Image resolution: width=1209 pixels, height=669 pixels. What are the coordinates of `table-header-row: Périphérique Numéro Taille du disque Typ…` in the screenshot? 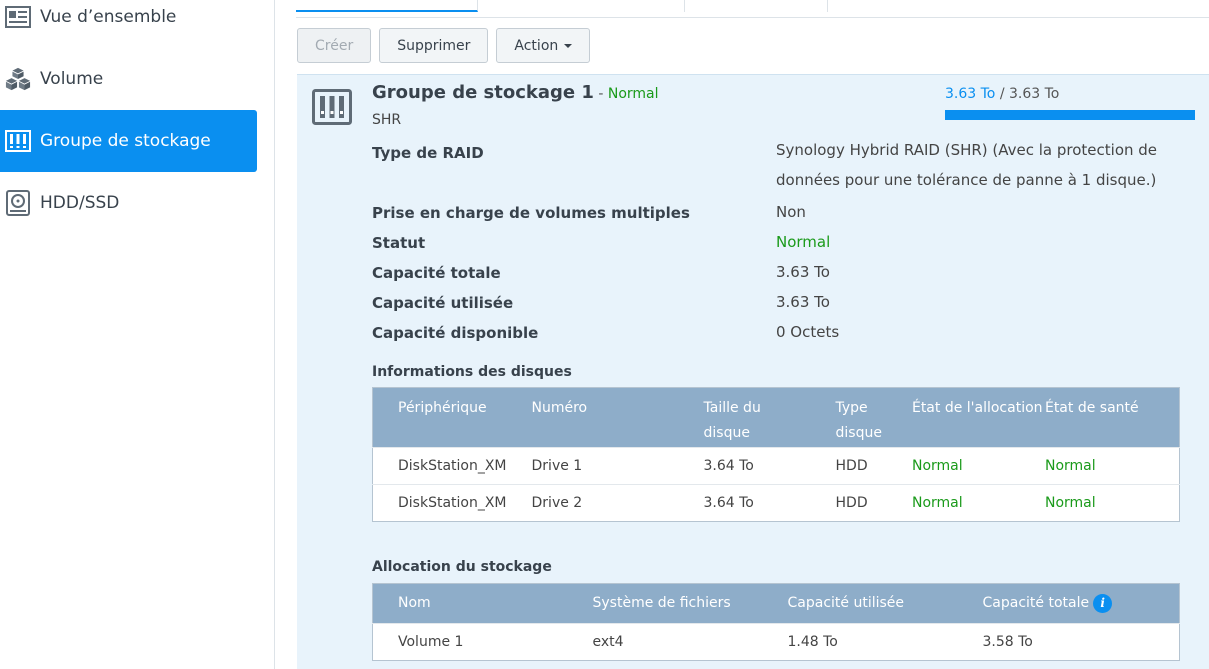 It's located at (776, 417).